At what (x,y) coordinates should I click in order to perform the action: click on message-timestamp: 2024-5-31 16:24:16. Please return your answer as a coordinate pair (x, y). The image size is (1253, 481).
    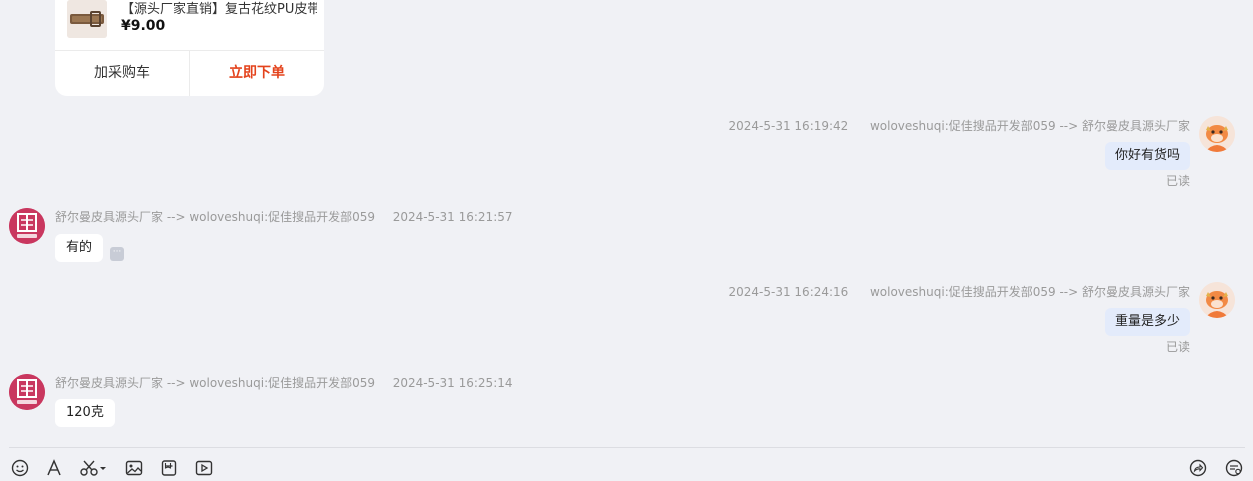
    Looking at the image, I should click on (788, 292).